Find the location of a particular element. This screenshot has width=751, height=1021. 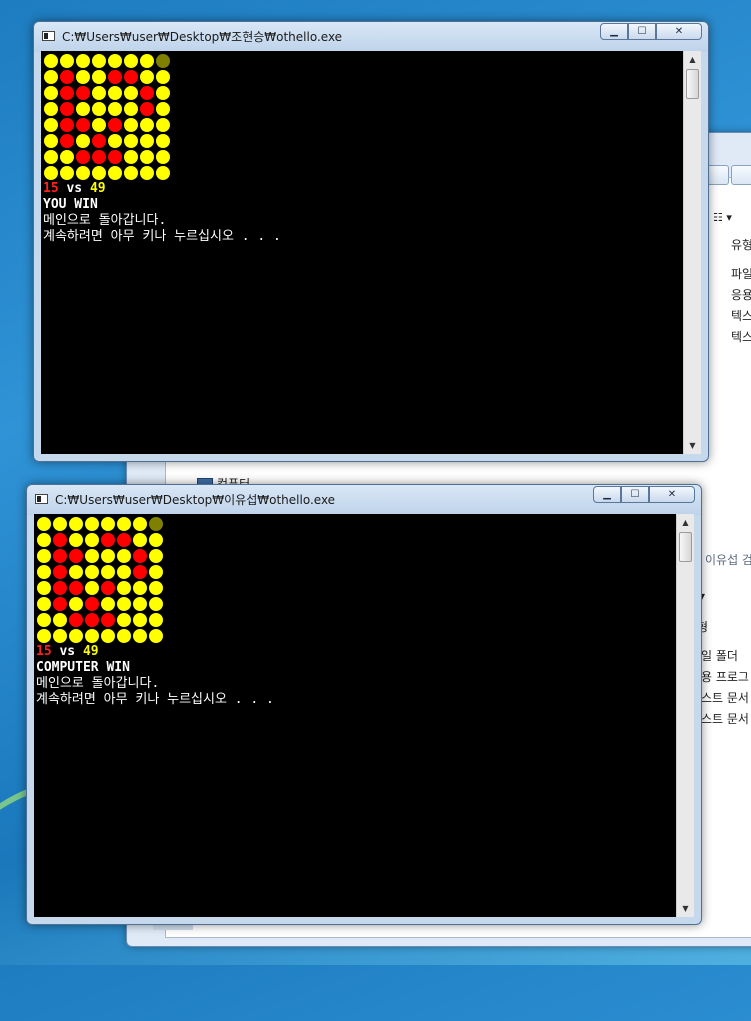

view-options-icon: ☷ ▾ is located at coordinates (722, 217).